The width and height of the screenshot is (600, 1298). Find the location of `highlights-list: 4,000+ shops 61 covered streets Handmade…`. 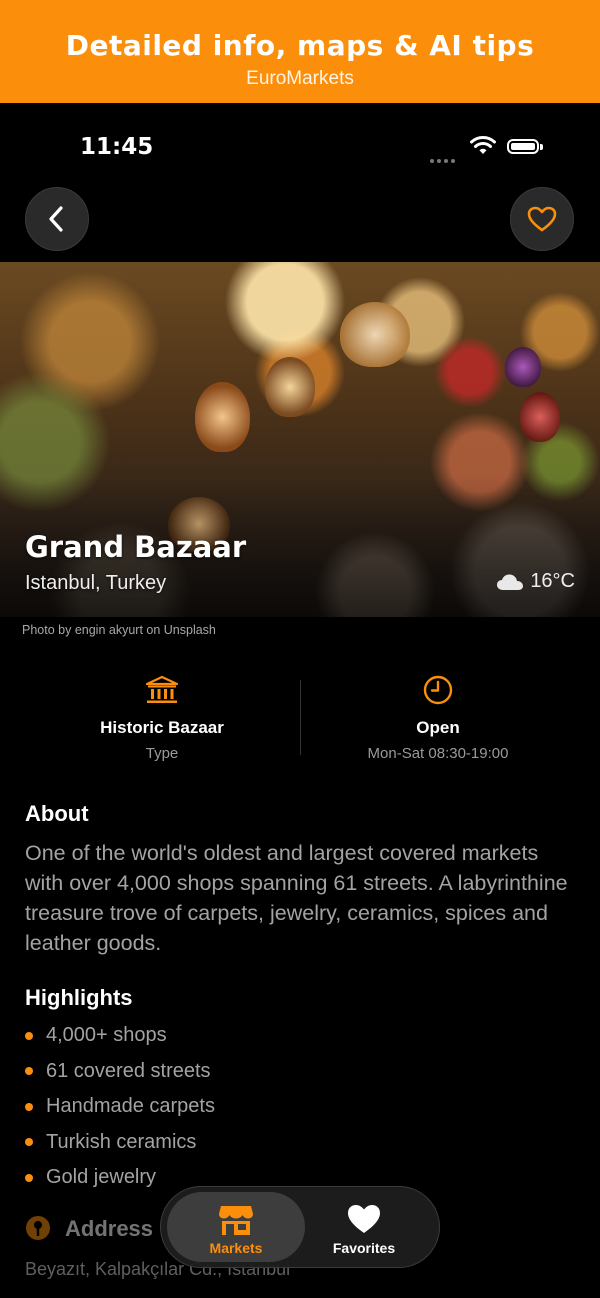

highlights-list: 4,000+ shops 61 covered streets Handmade… is located at coordinates (120, 1107).